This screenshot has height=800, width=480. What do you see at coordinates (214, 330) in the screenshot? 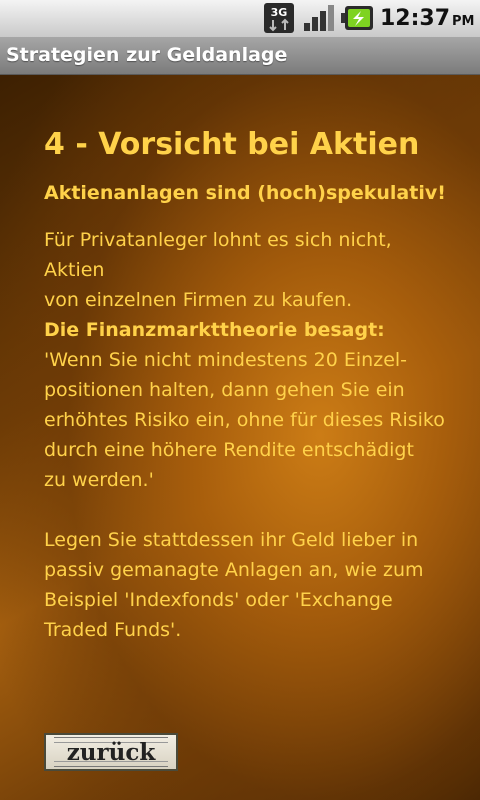
I see `theory-label: Die Finanzmarkttheorie besagt:` at bounding box center [214, 330].